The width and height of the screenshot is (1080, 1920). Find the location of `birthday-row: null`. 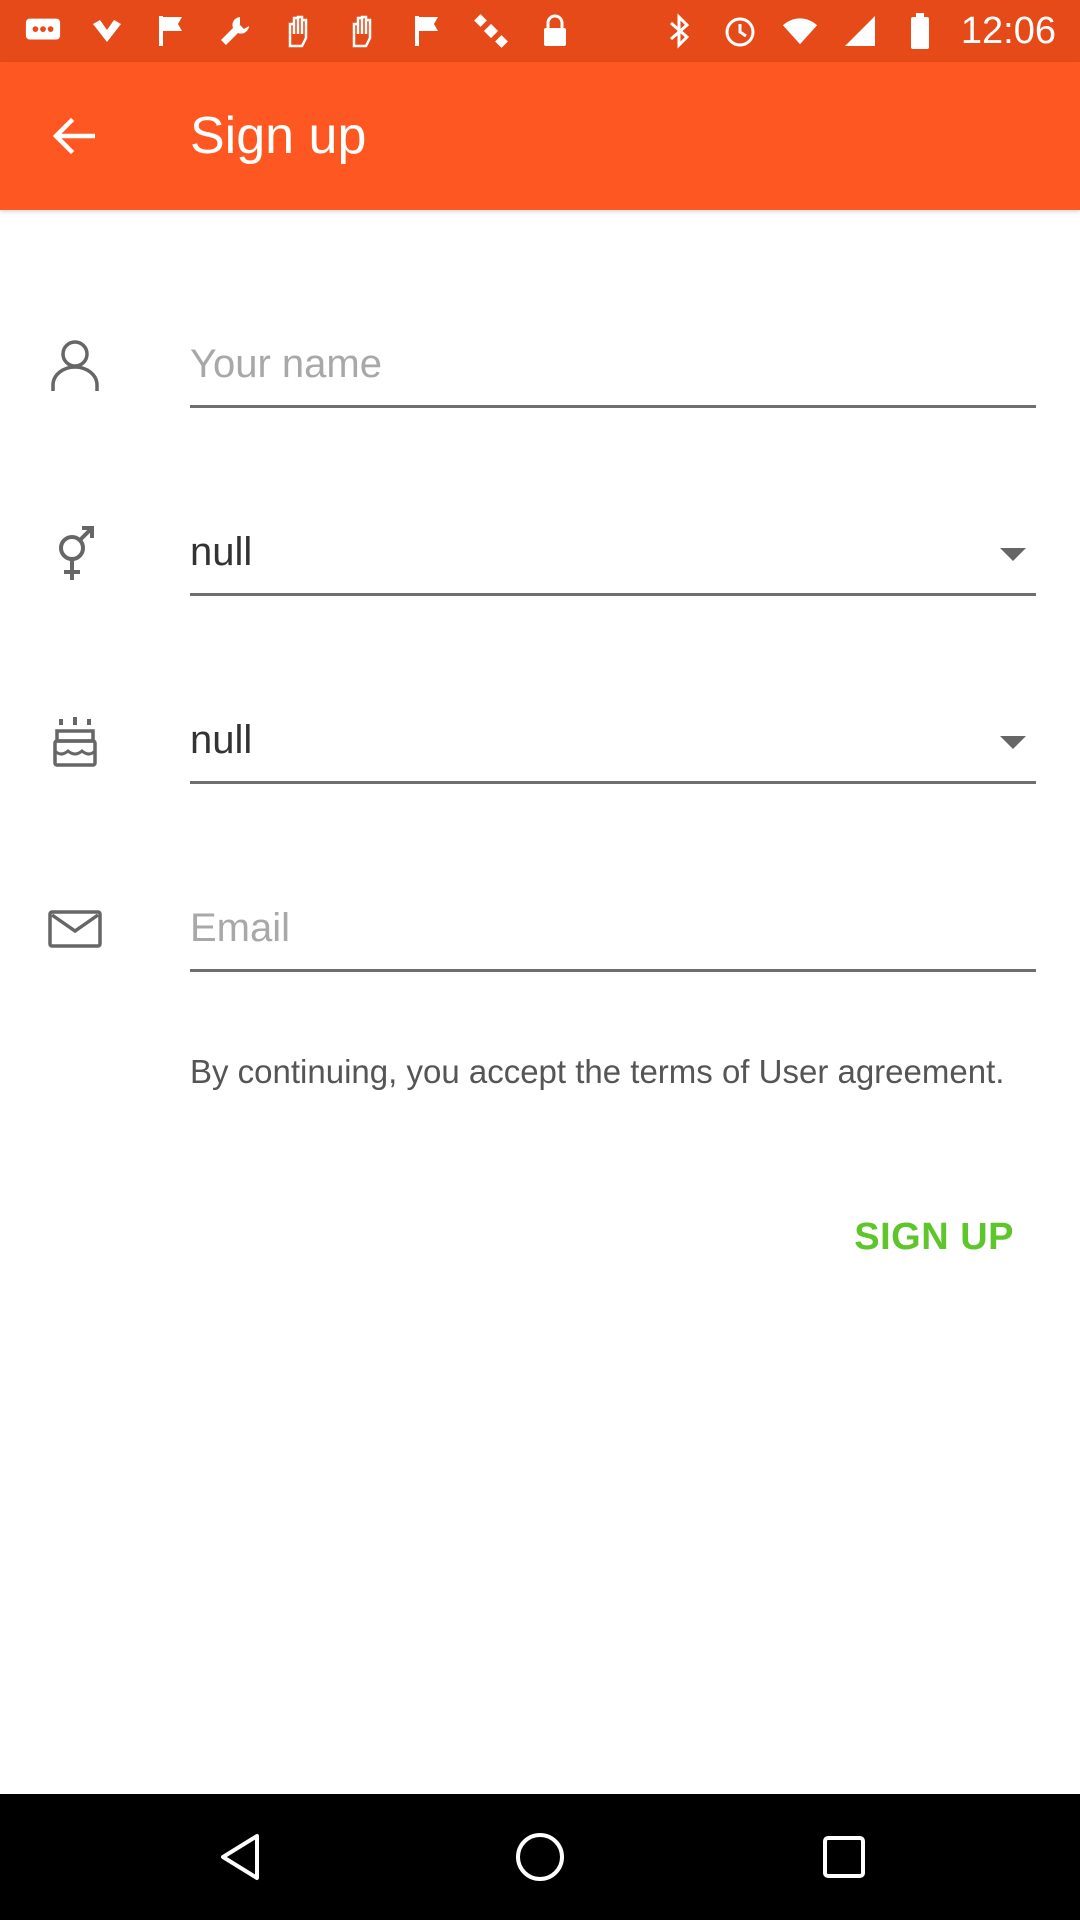

birthday-row: null is located at coordinates (540, 751).